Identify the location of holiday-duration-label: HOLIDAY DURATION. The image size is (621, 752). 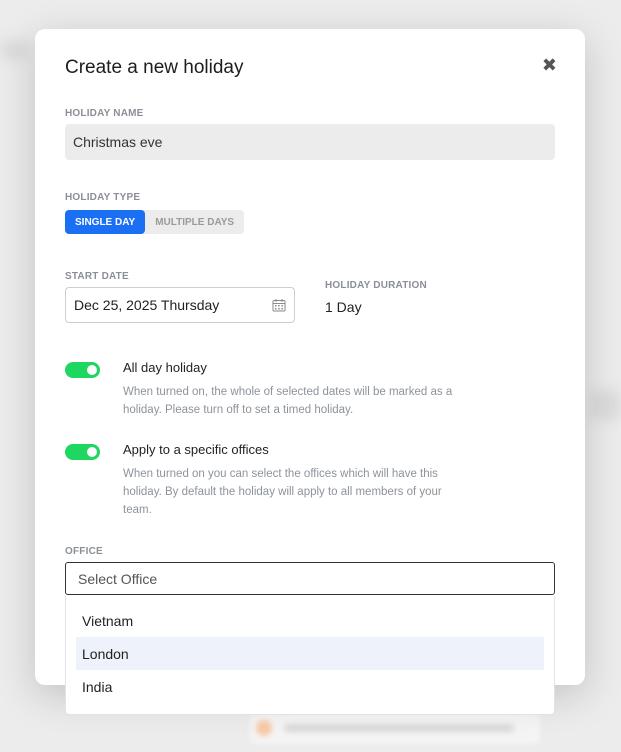
(376, 285).